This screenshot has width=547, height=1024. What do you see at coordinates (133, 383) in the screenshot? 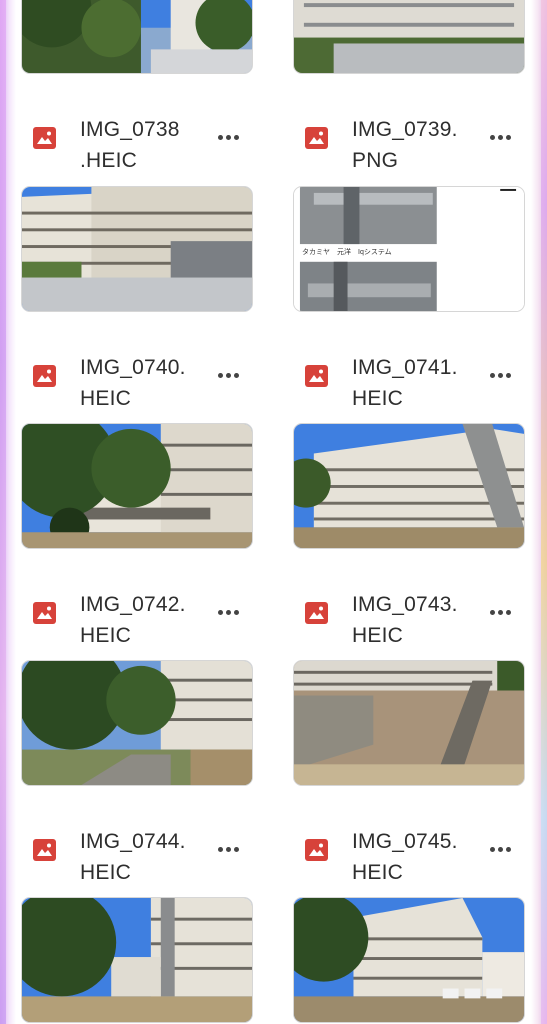
I see `file-name: IMG_0740. HEIC` at bounding box center [133, 383].